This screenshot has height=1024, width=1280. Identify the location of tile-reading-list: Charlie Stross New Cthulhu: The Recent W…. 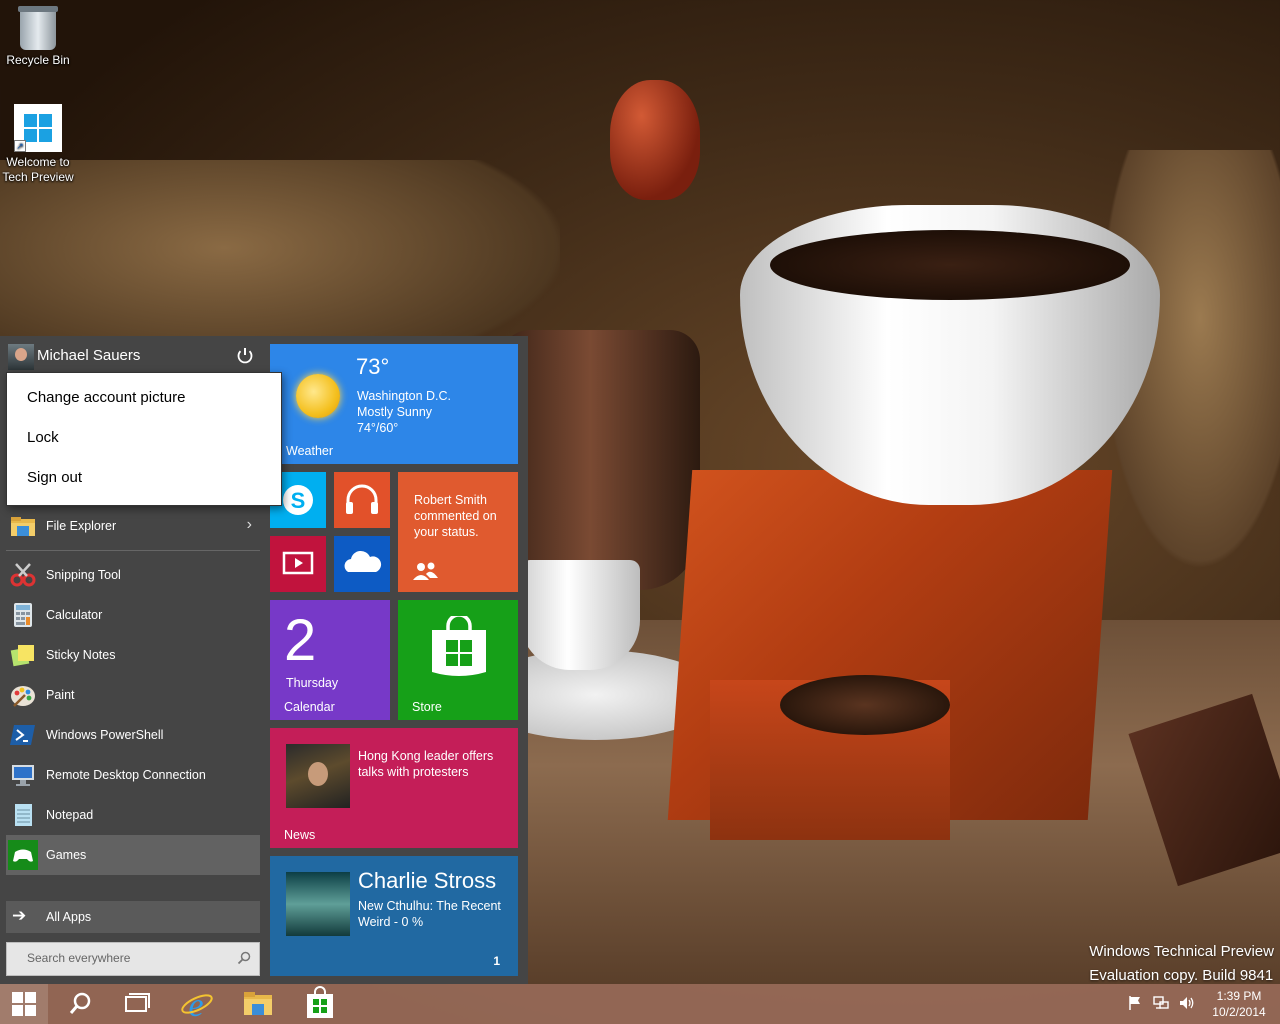
(394, 916).